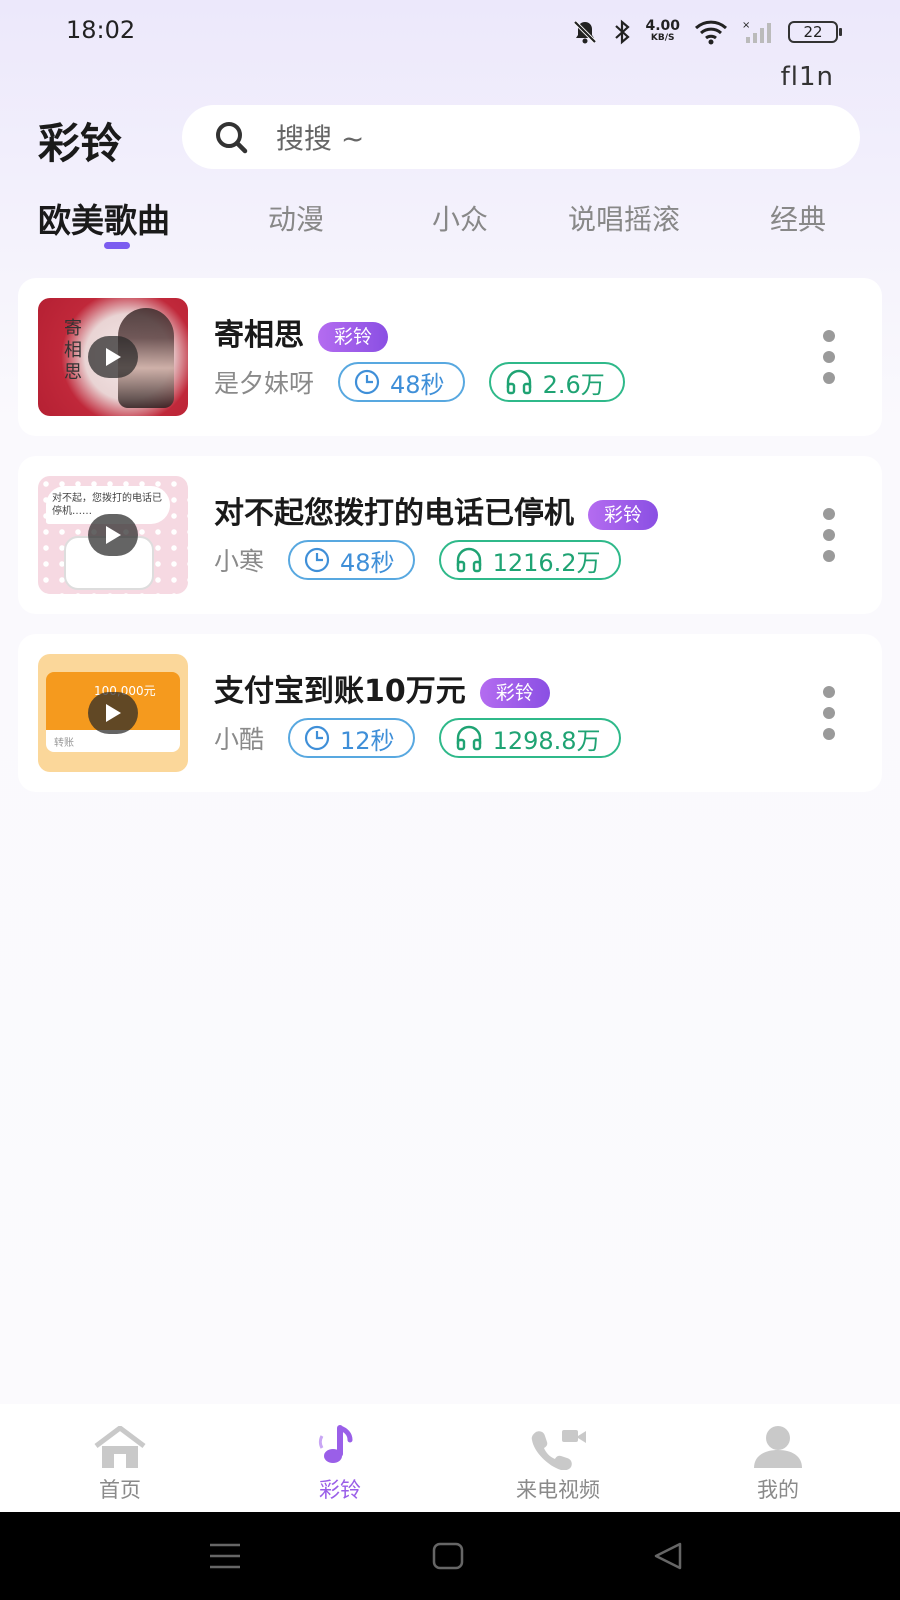 The width and height of the screenshot is (900, 1600). I want to click on search-placeholder: 搜搜 ~, so click(320, 138).